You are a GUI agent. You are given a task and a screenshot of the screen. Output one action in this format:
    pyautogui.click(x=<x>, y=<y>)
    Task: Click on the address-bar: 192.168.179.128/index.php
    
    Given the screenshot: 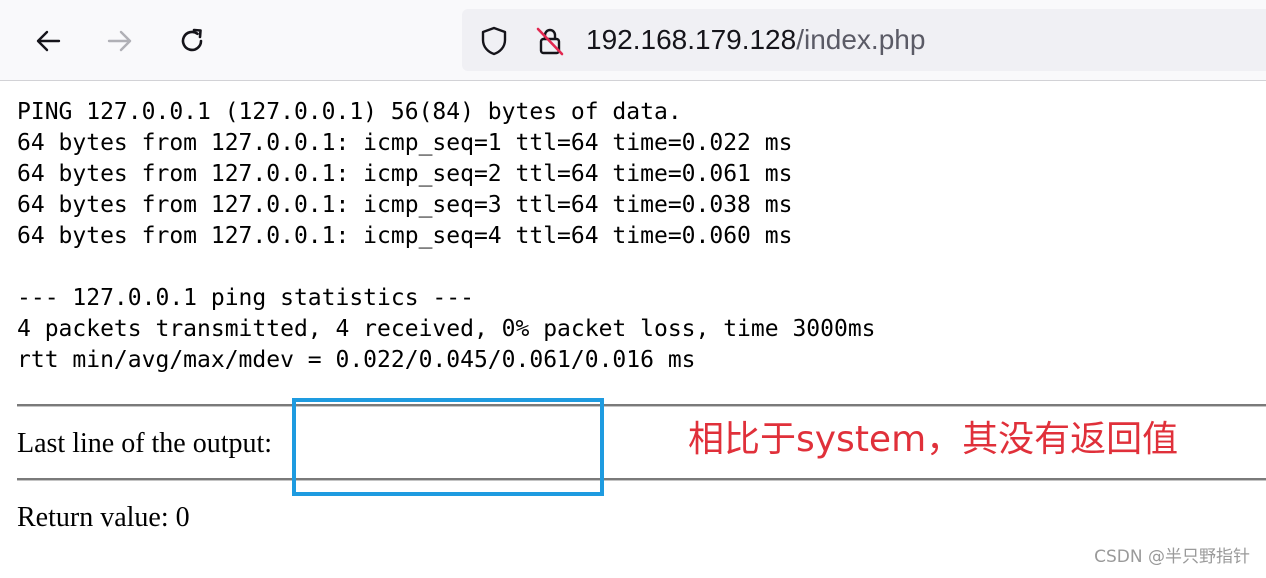 What is the action you would take?
    pyautogui.click(x=864, y=40)
    